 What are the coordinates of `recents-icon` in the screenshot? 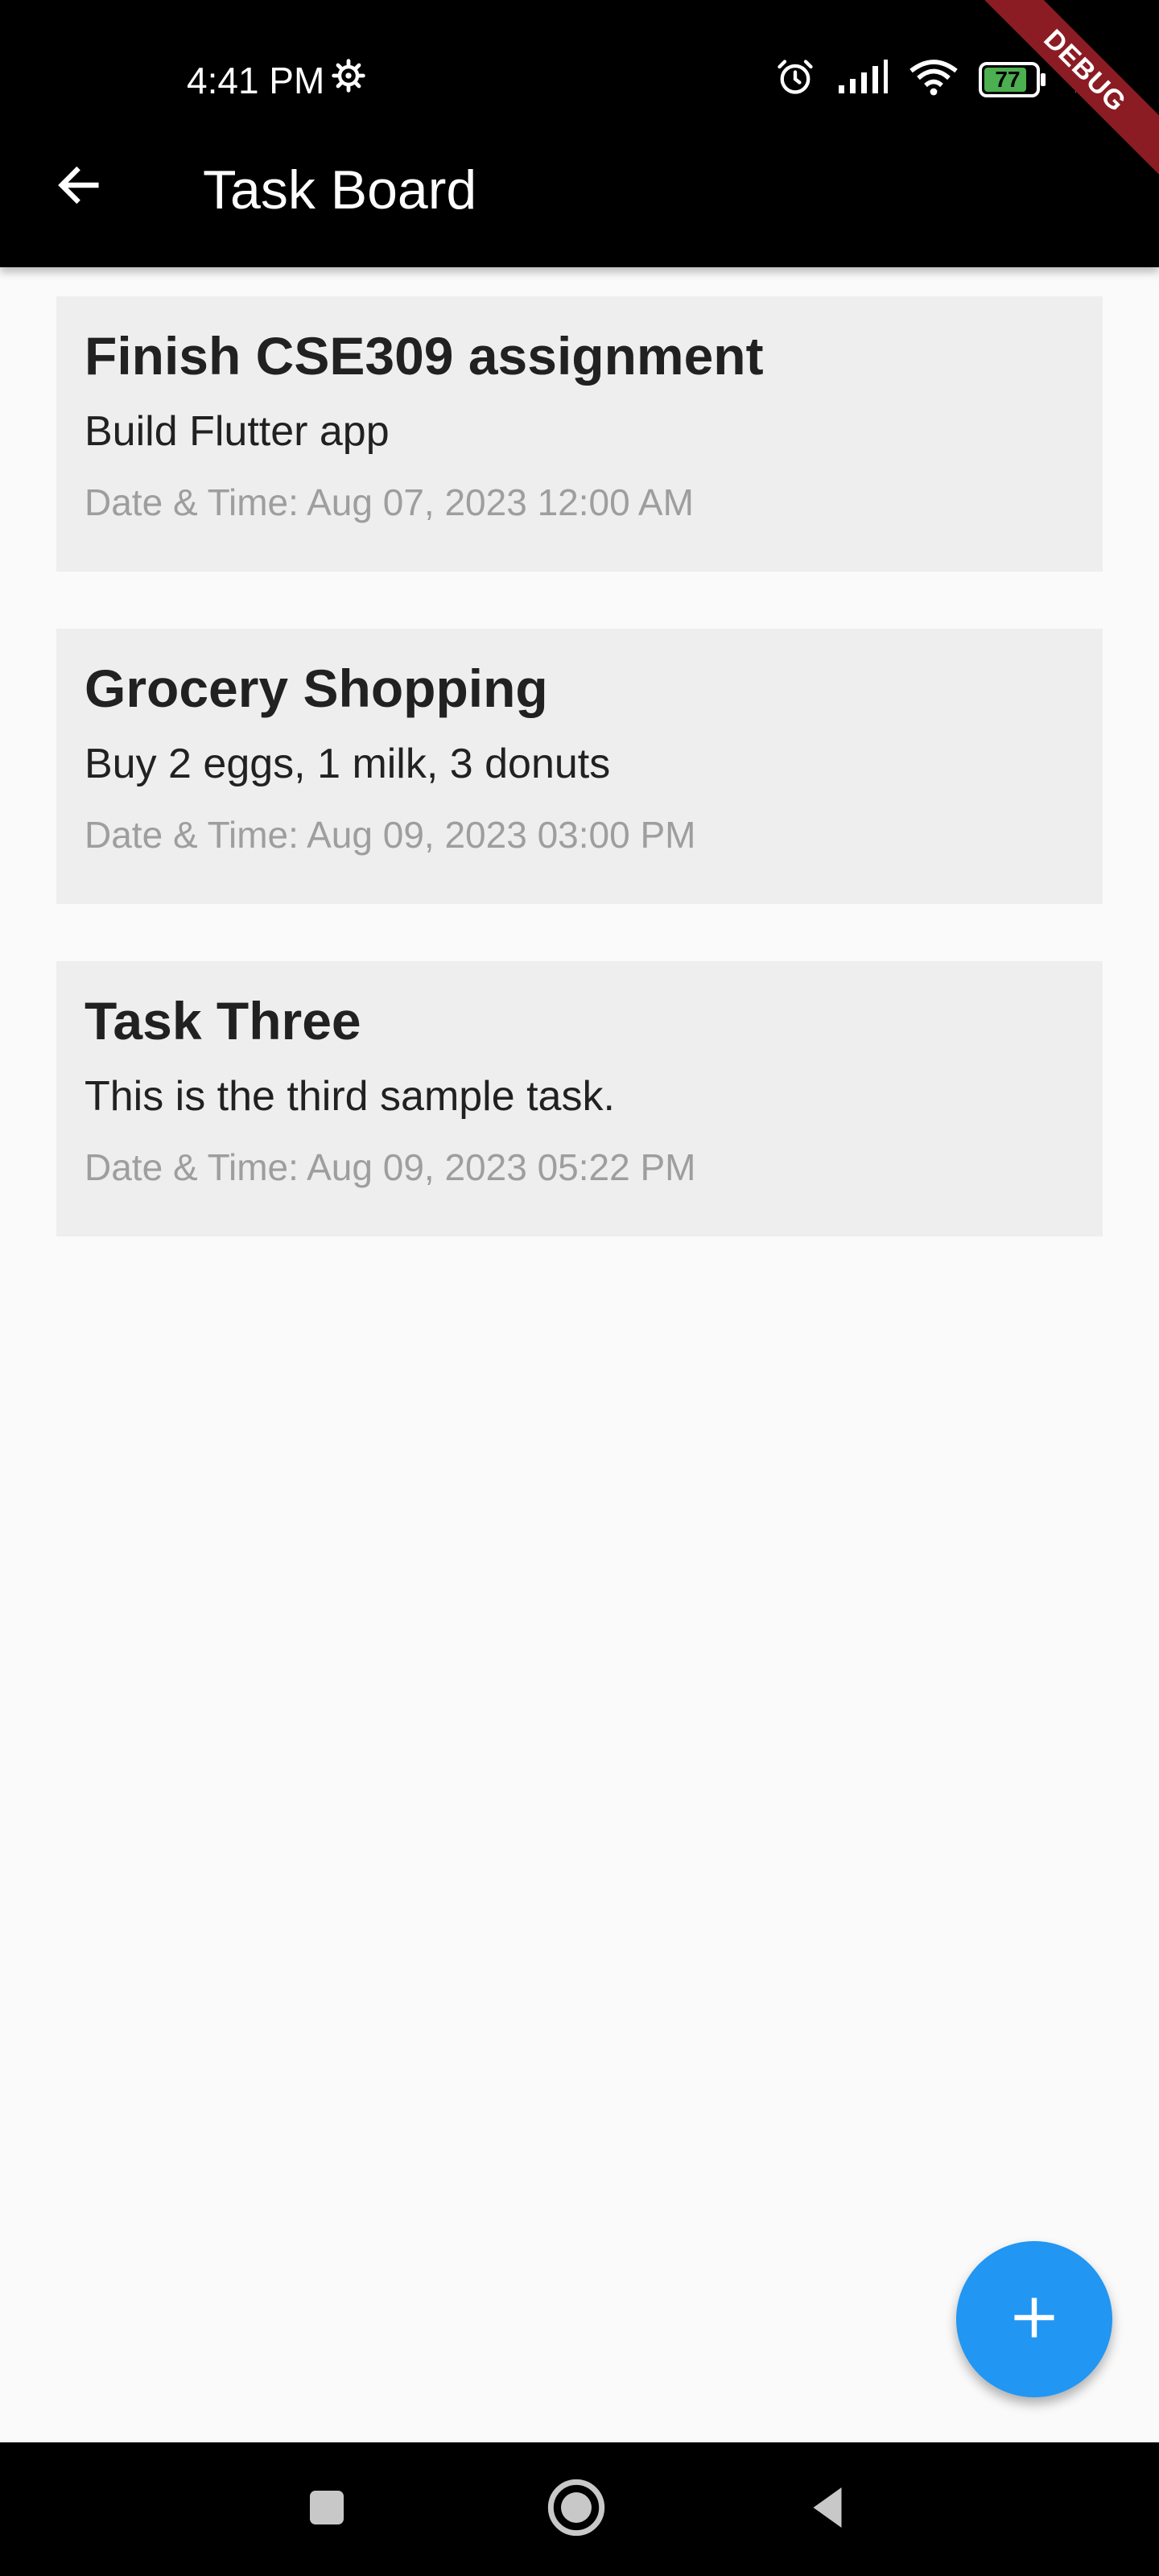 It's located at (326, 2509).